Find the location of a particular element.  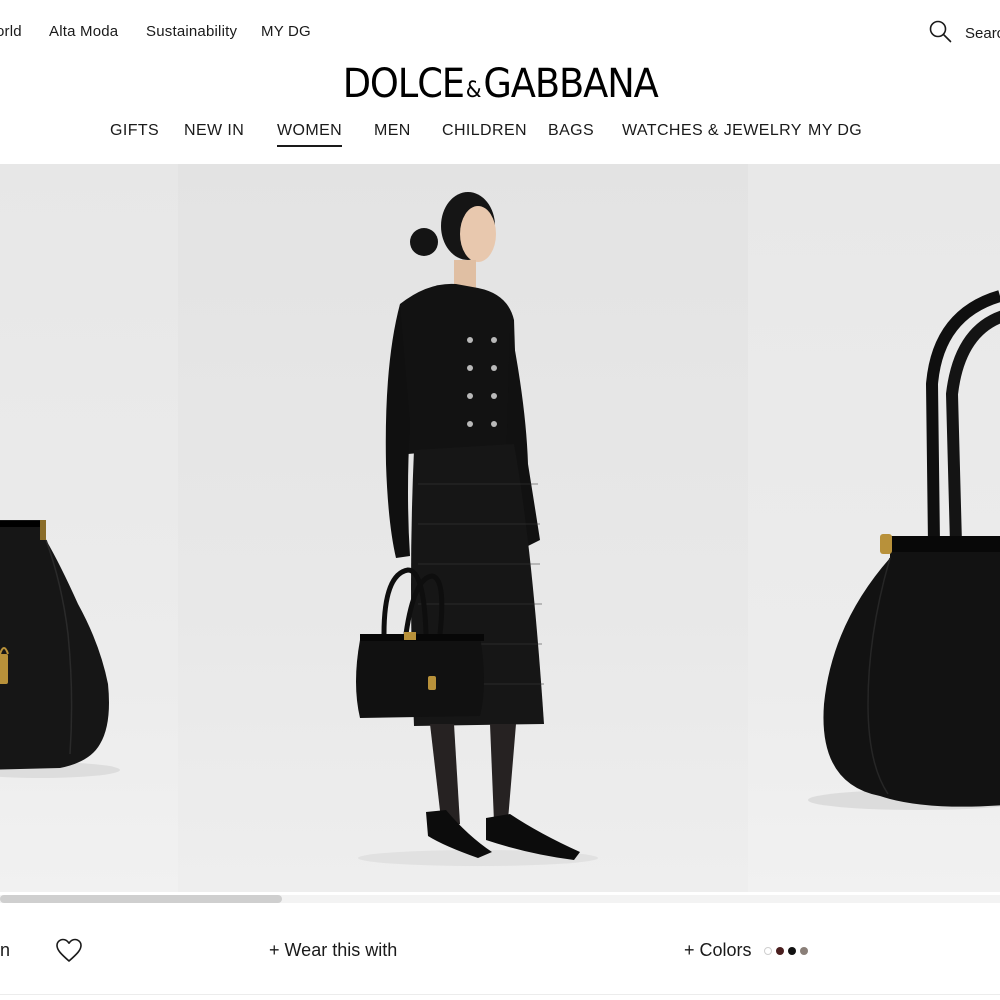

nav-item-watches-jewelry: WATCHES & JEWELRY is located at coordinates (712, 133).